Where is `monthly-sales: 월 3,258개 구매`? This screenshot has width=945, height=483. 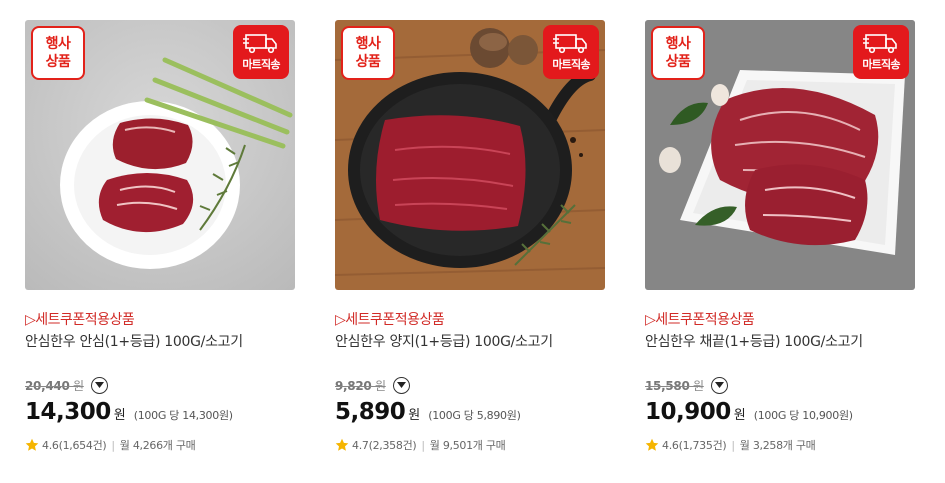
monthly-sales: 월 3,258개 구매 is located at coordinates (777, 445).